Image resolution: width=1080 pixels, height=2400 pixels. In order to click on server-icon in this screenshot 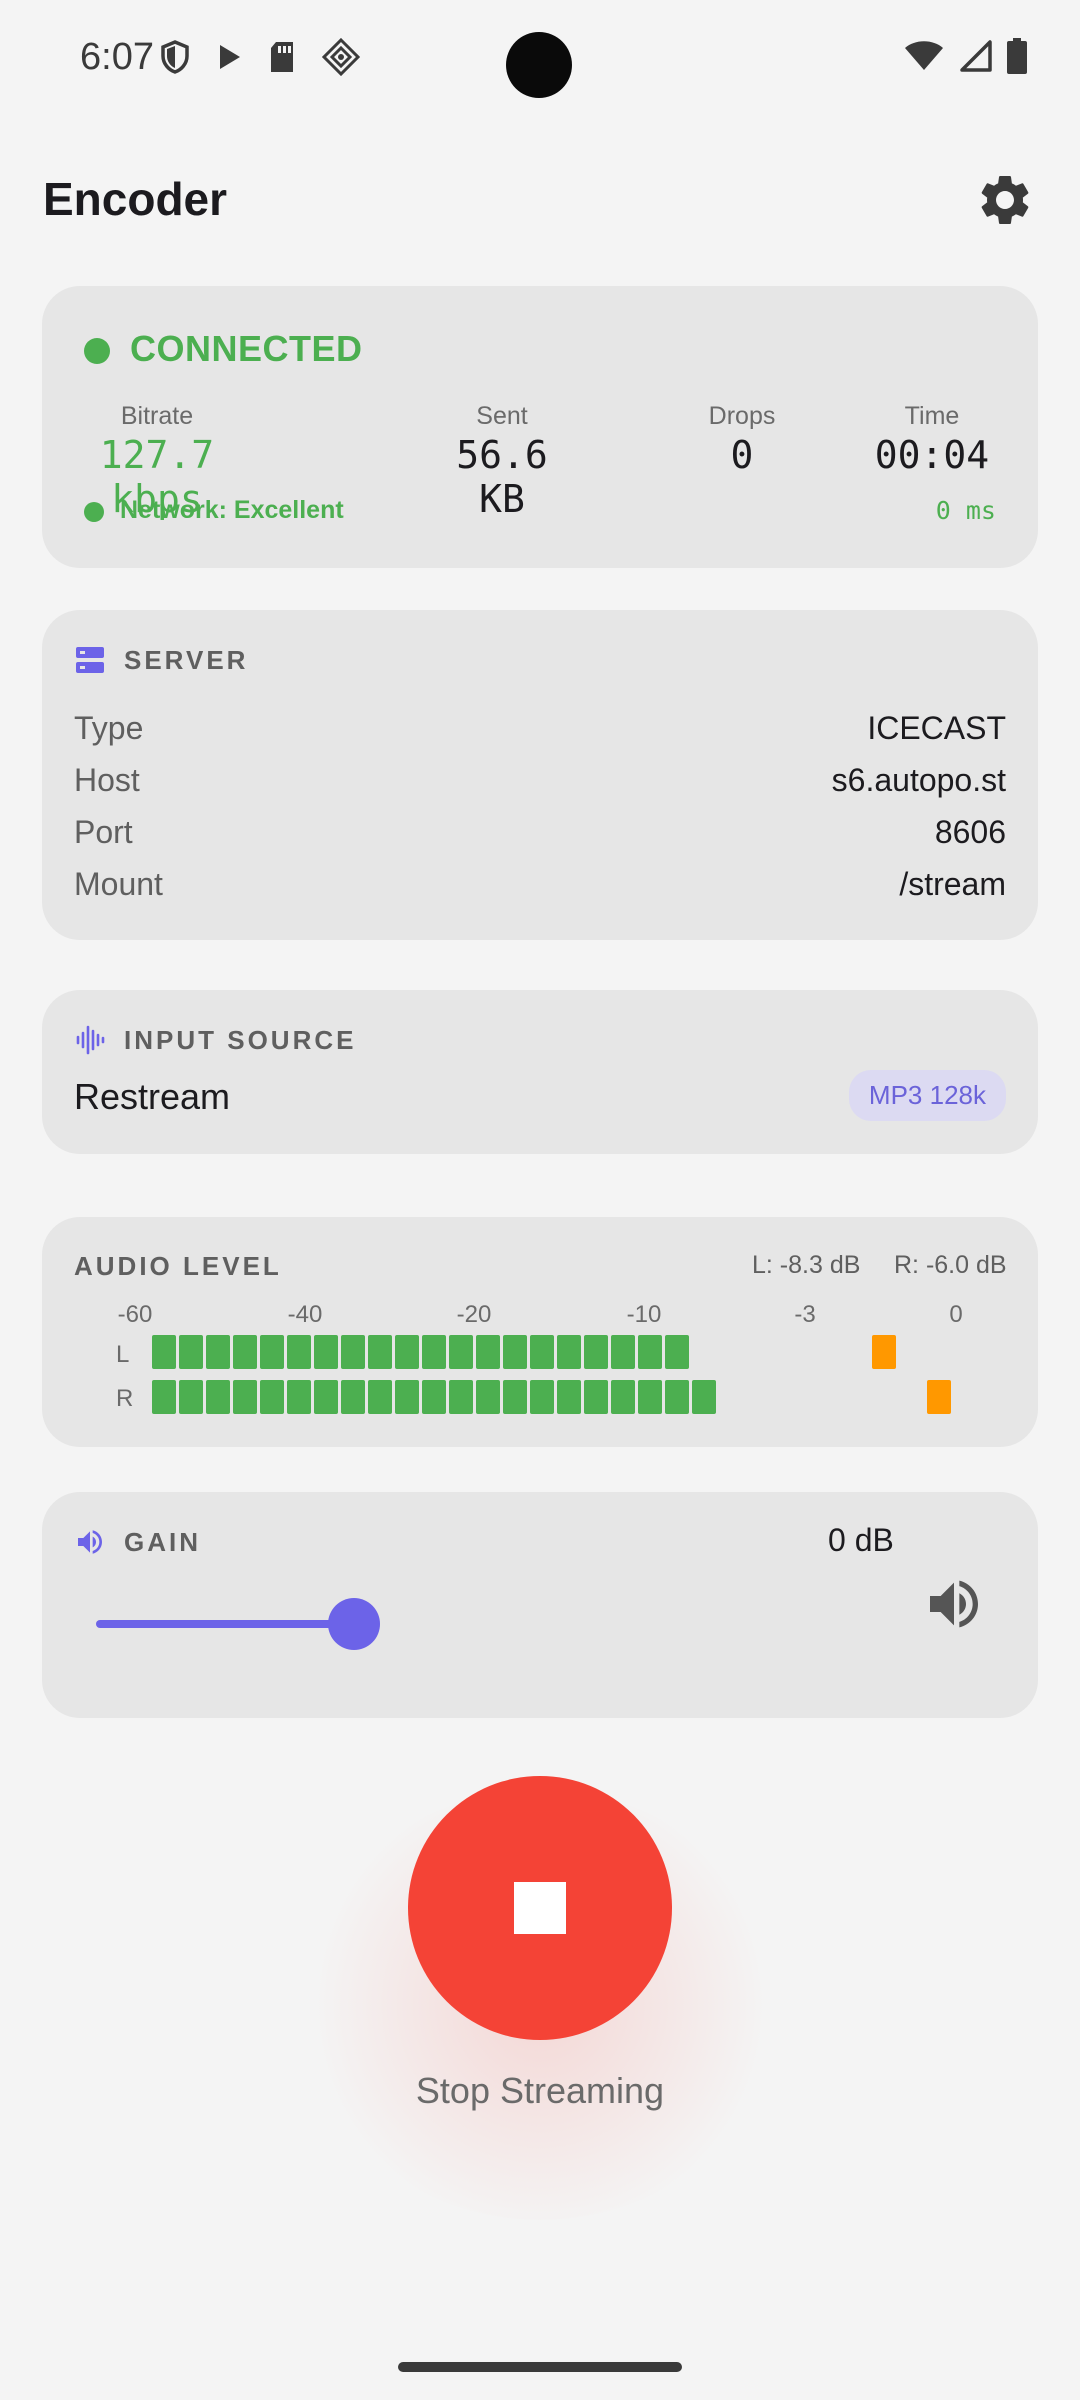, I will do `click(90, 660)`.